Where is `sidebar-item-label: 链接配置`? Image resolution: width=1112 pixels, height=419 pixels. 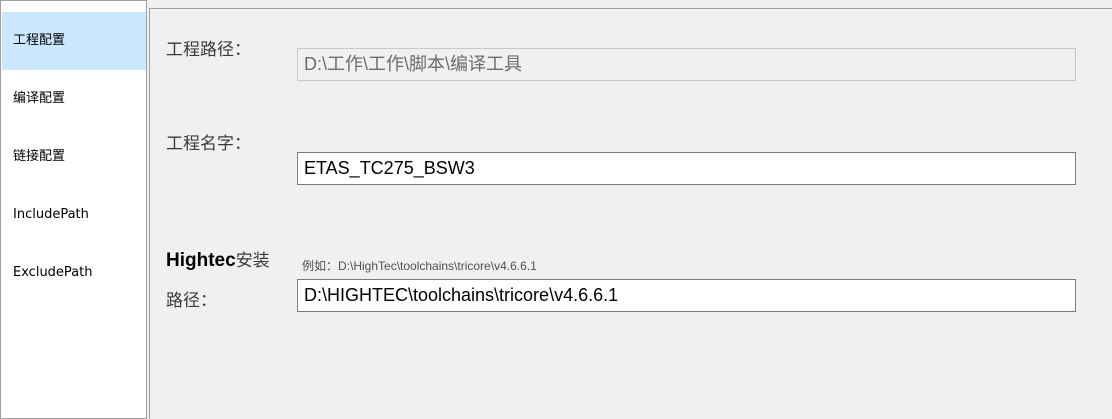 sidebar-item-label: 链接配置 is located at coordinates (39, 156).